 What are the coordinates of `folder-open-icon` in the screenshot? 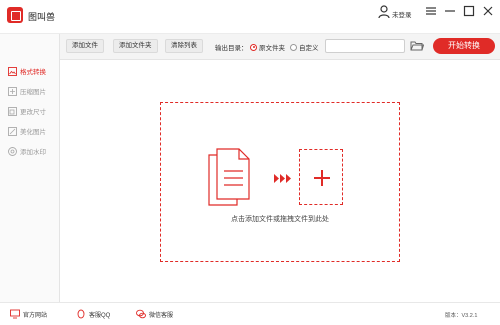 It's located at (417, 46).